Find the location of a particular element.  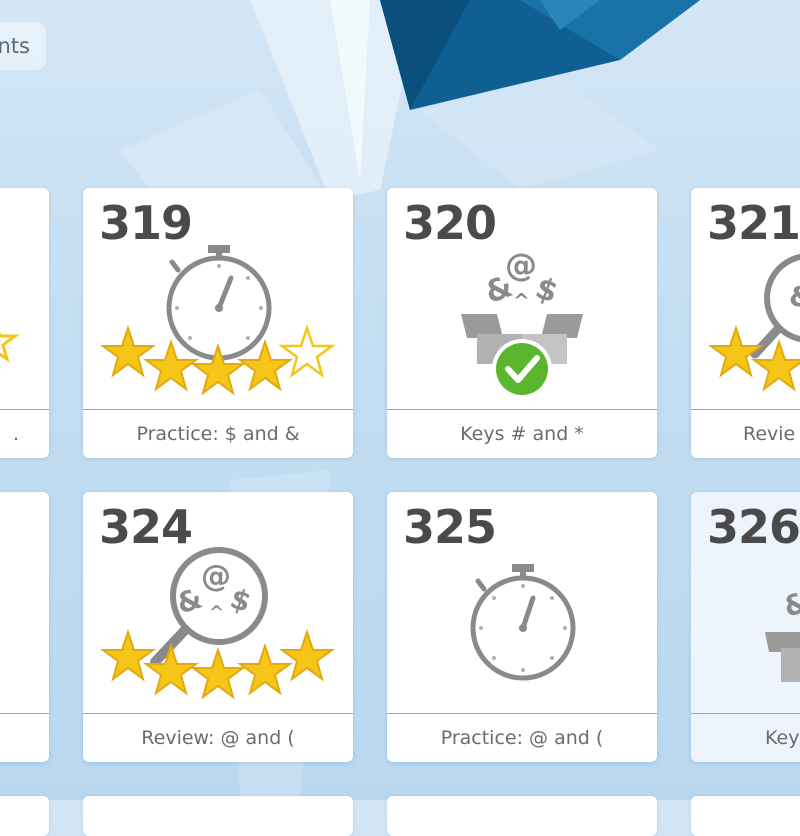

lesson-card-320: & @ $ ^ 320 Keys # and * is located at coordinates (522, 323).